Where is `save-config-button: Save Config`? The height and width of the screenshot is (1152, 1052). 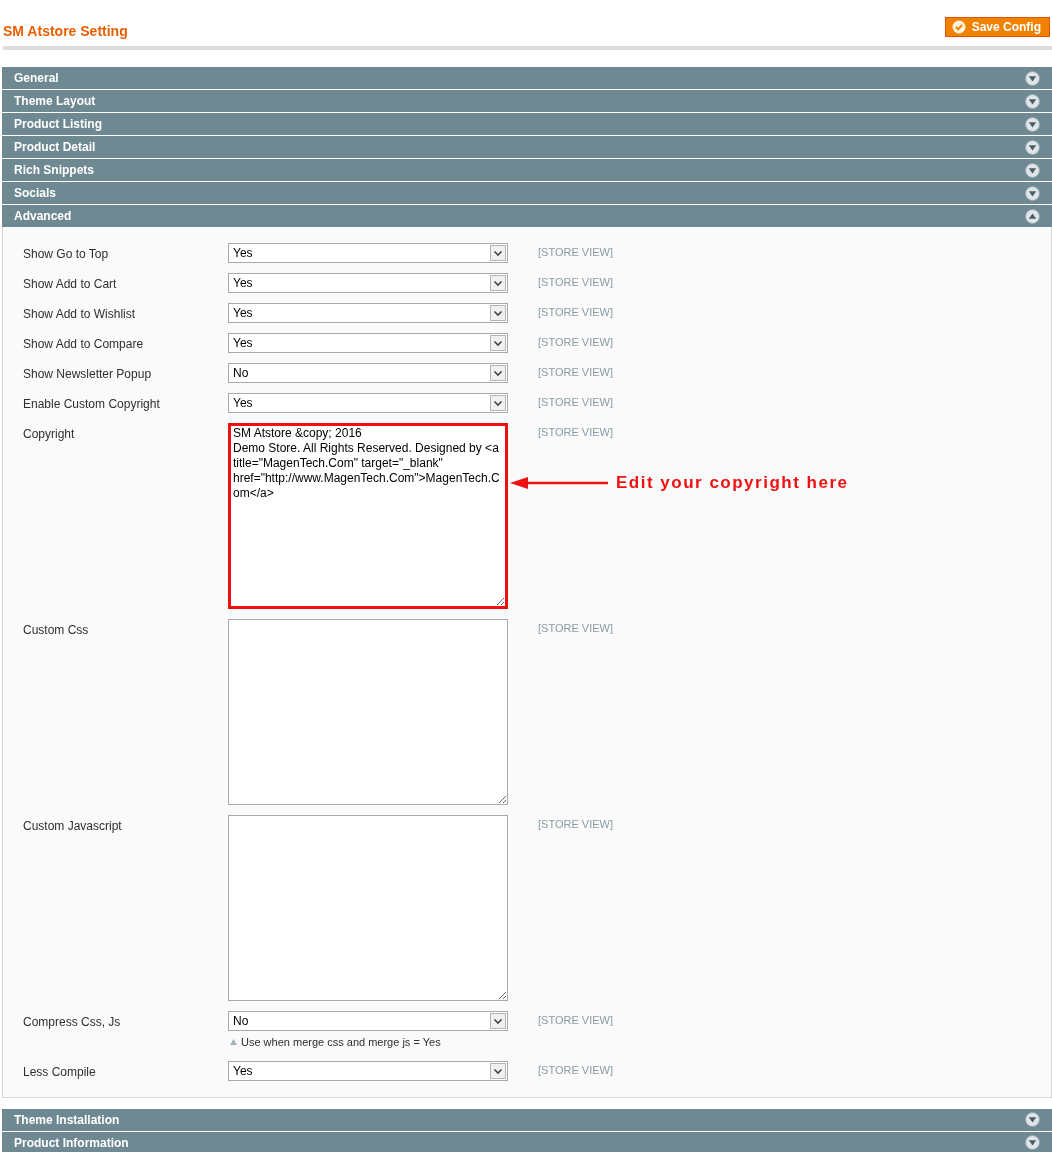
save-config-button: Save Config is located at coordinates (997, 27).